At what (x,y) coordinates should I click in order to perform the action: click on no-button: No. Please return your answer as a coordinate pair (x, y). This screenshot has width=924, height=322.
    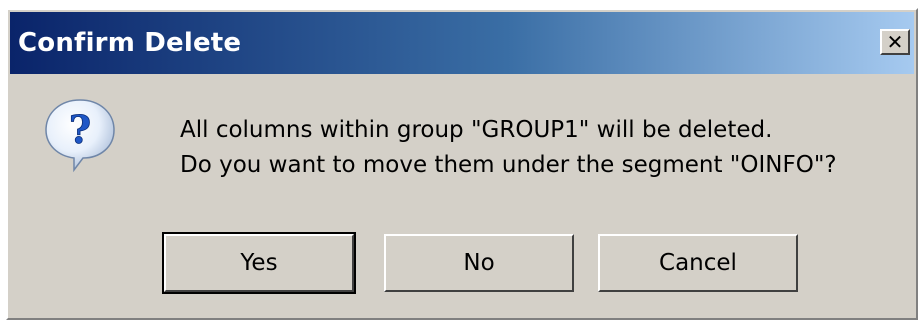
    Looking at the image, I should click on (479, 263).